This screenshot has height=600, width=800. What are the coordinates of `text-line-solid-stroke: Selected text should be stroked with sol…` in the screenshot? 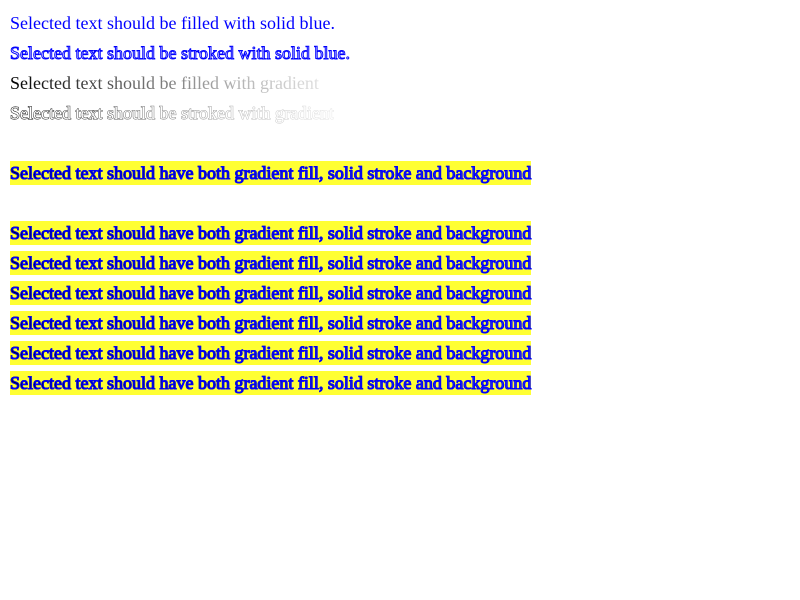 It's located at (180, 53).